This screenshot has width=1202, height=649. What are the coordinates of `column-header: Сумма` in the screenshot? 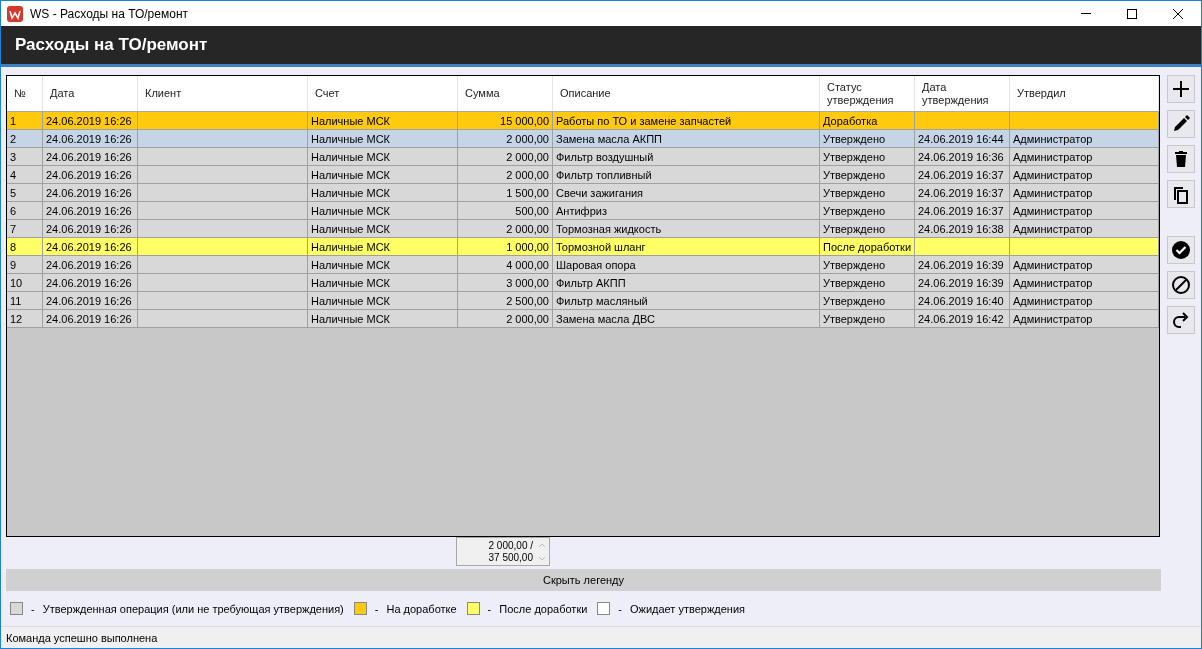 It's located at (505, 94).